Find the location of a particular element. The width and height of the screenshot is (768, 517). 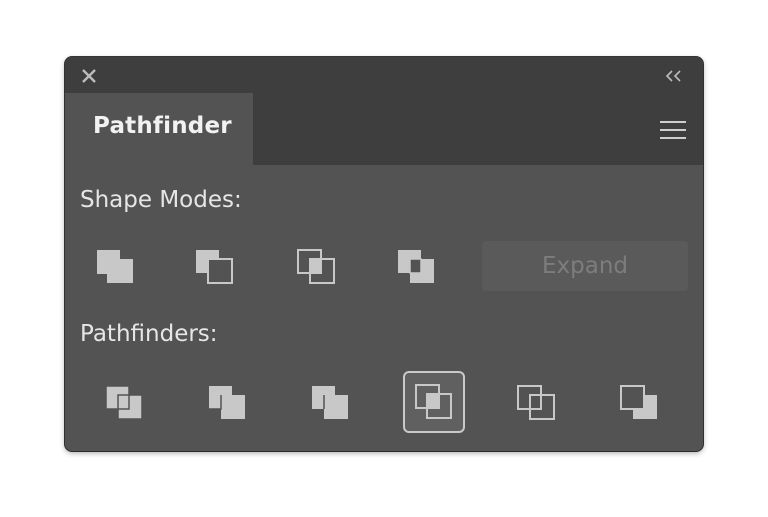

exclude-button is located at coordinates (417, 267).